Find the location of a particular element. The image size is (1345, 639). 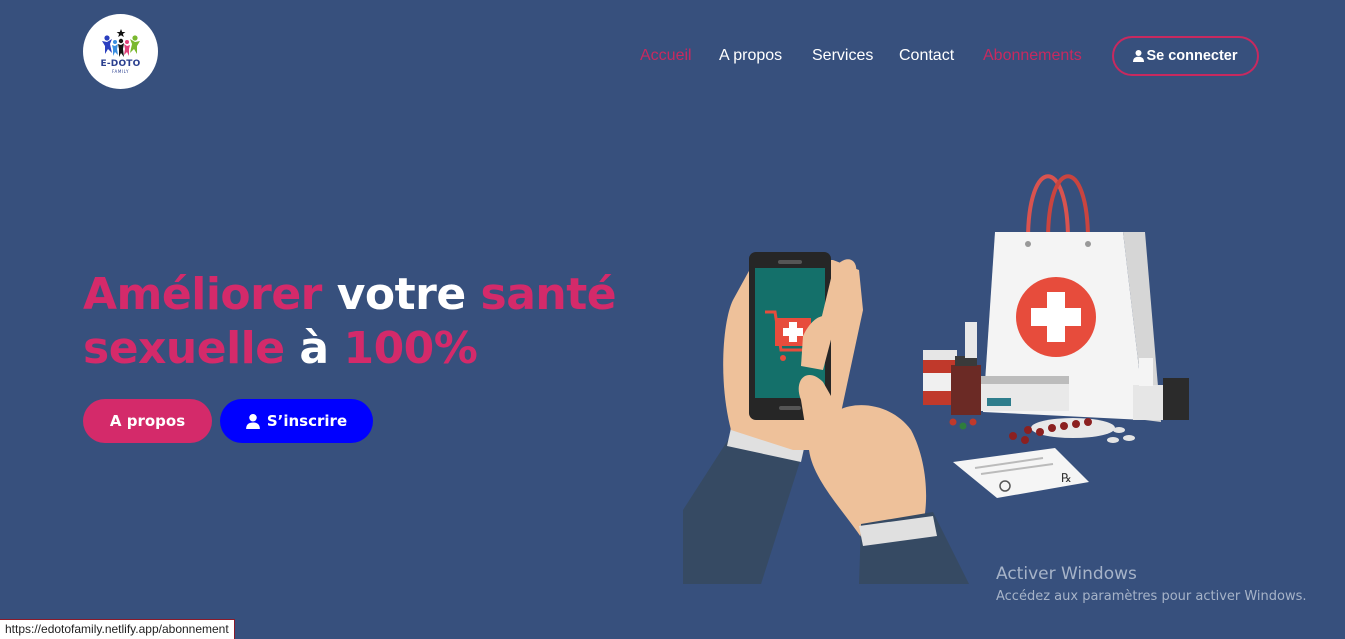

hero-word: Améliorer is located at coordinates (202, 294).